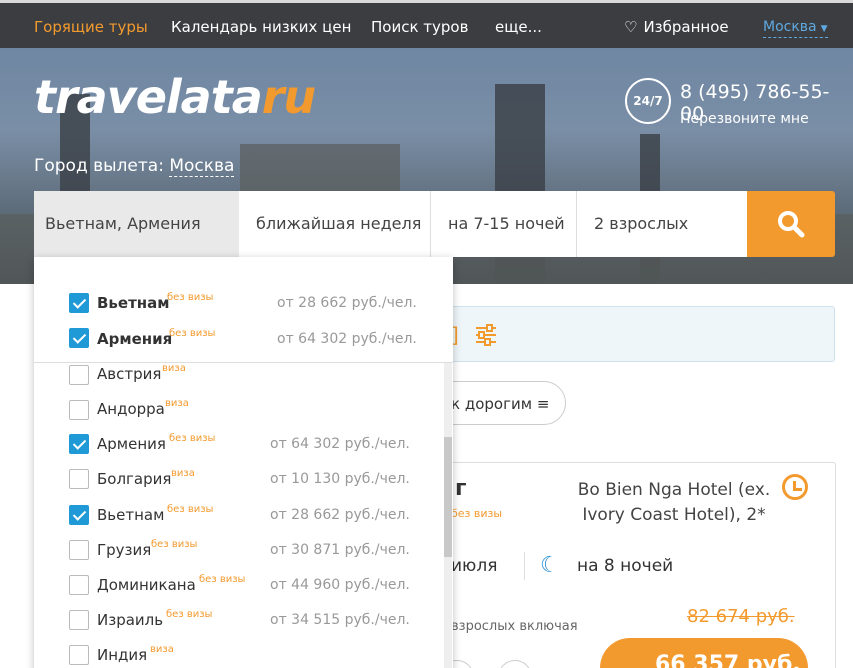 Image resolution: width=853 pixels, height=668 pixels. I want to click on city-selector: Москва ▼, so click(795, 28).